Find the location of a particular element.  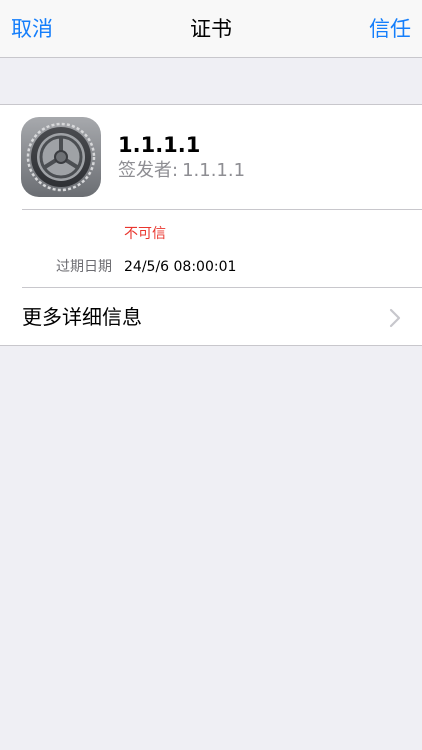

expiry-date-value: 24/5/6 08:00:01 is located at coordinates (180, 267).